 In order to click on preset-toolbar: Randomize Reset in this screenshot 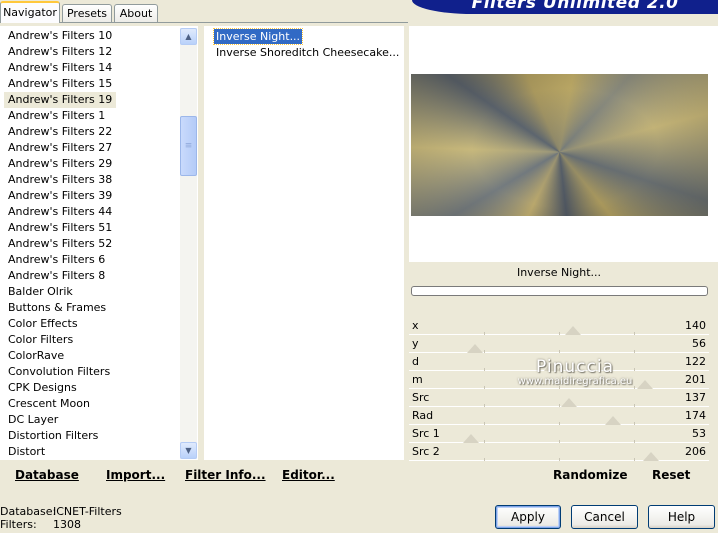, I will do `click(559, 476)`.